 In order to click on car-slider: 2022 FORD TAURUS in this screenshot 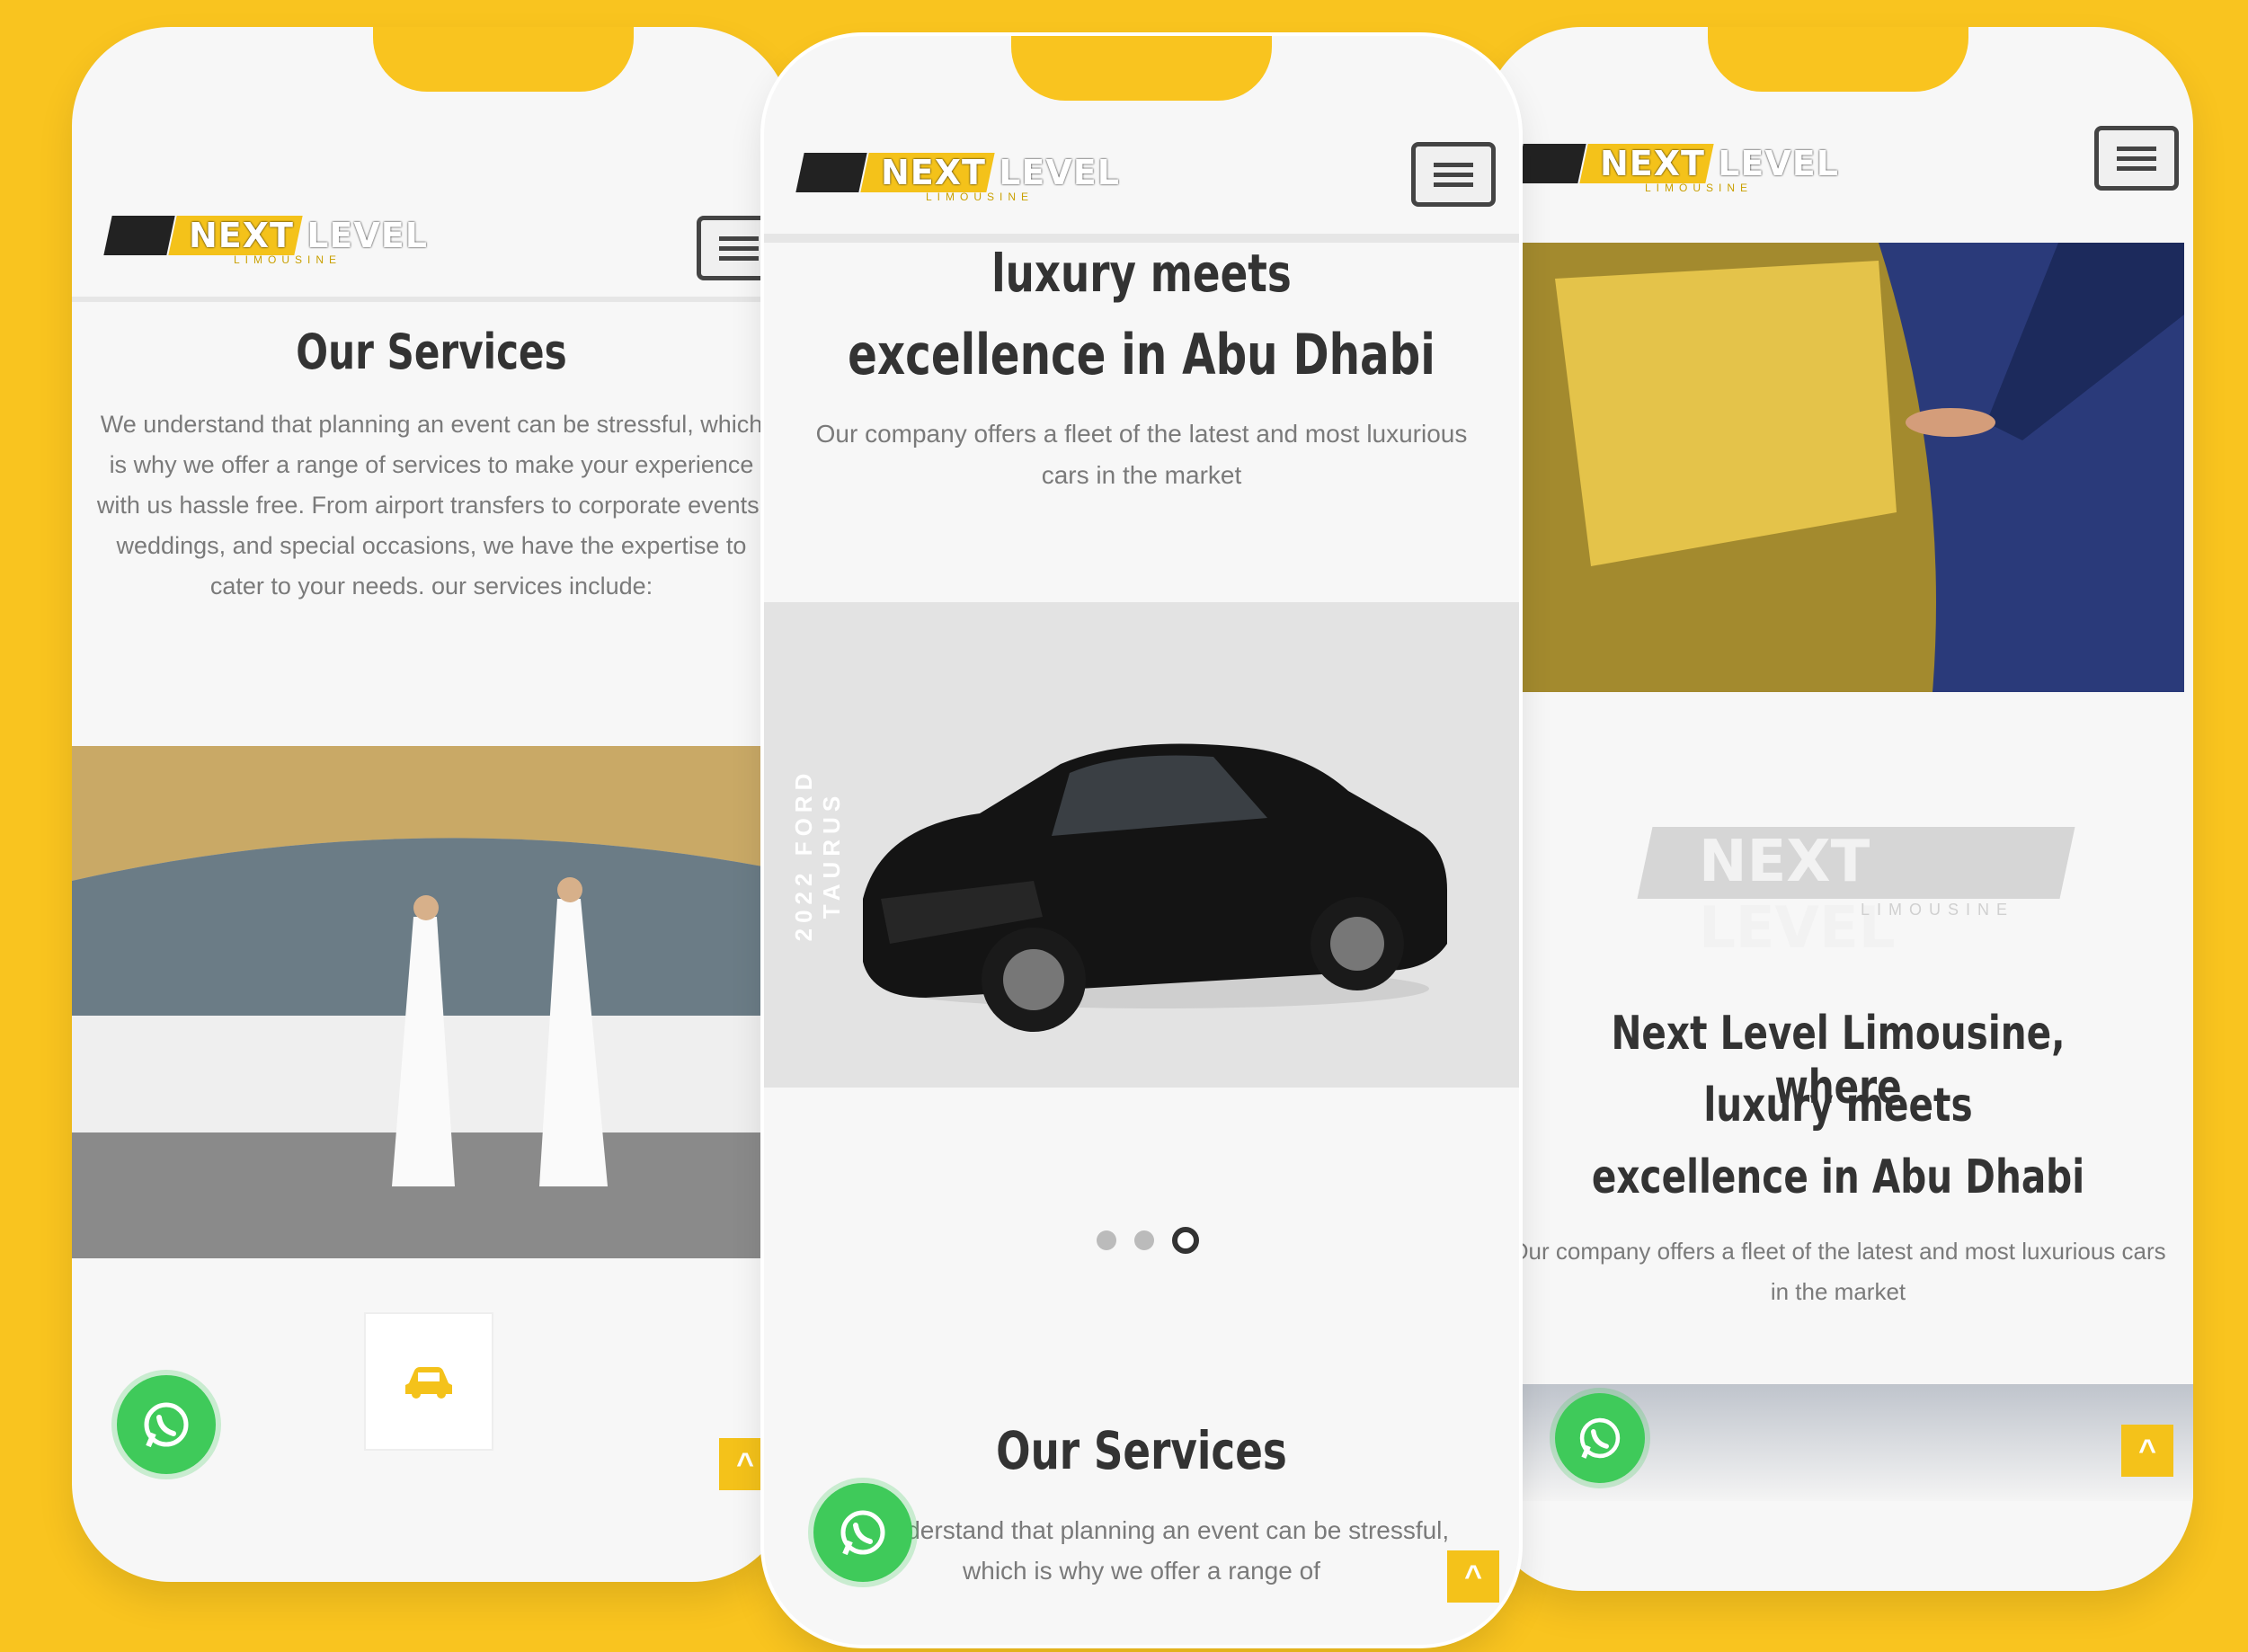, I will do `click(1141, 845)`.